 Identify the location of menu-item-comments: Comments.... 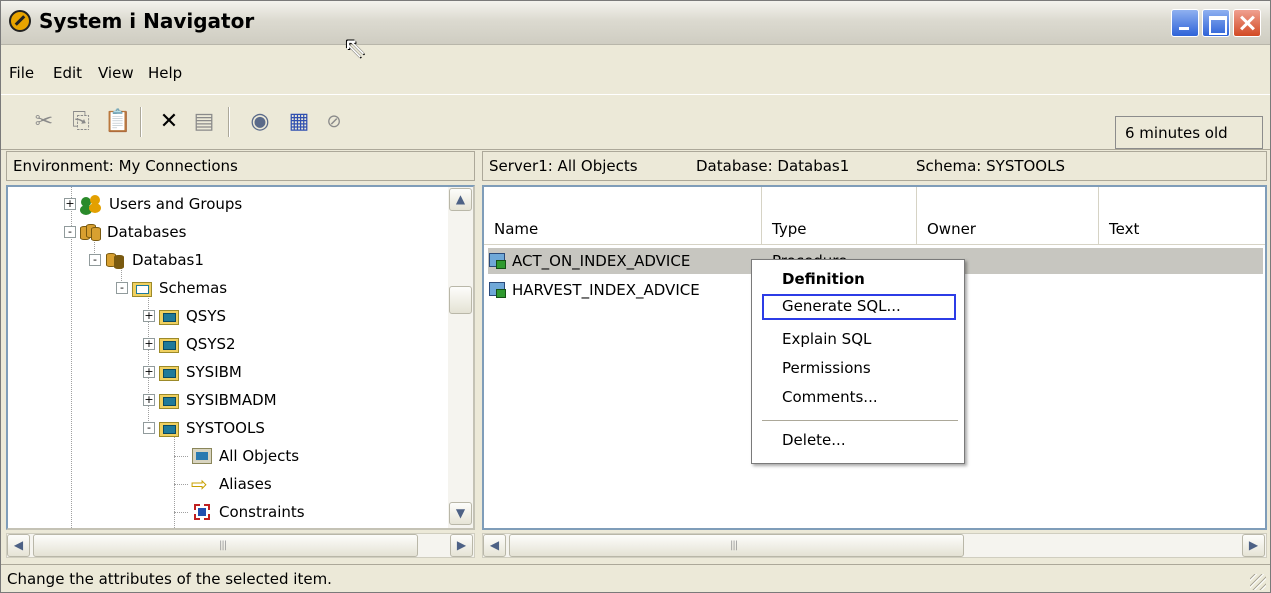
(859, 398).